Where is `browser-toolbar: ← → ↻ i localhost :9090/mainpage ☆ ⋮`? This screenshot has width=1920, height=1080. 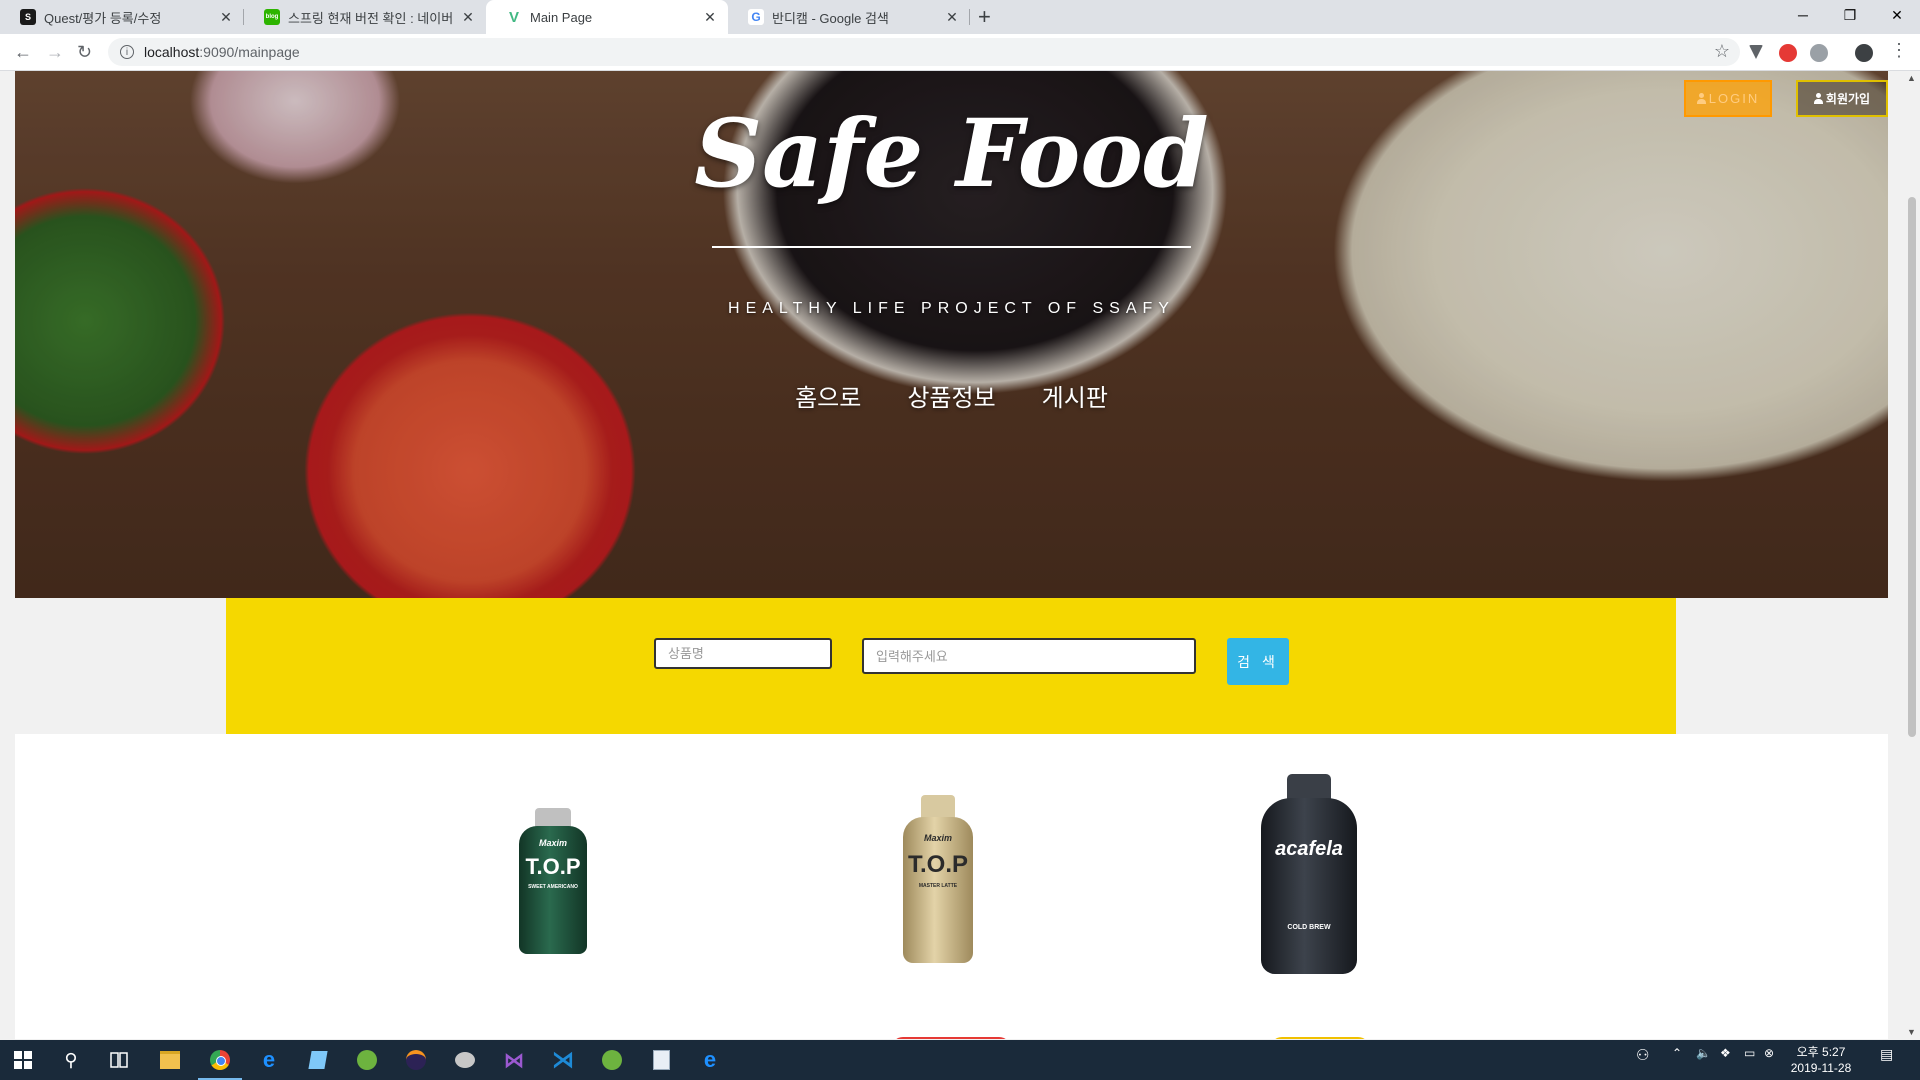
browser-toolbar: ← → ↻ i localhost :9090/mainpage ☆ ⋮ is located at coordinates (960, 52).